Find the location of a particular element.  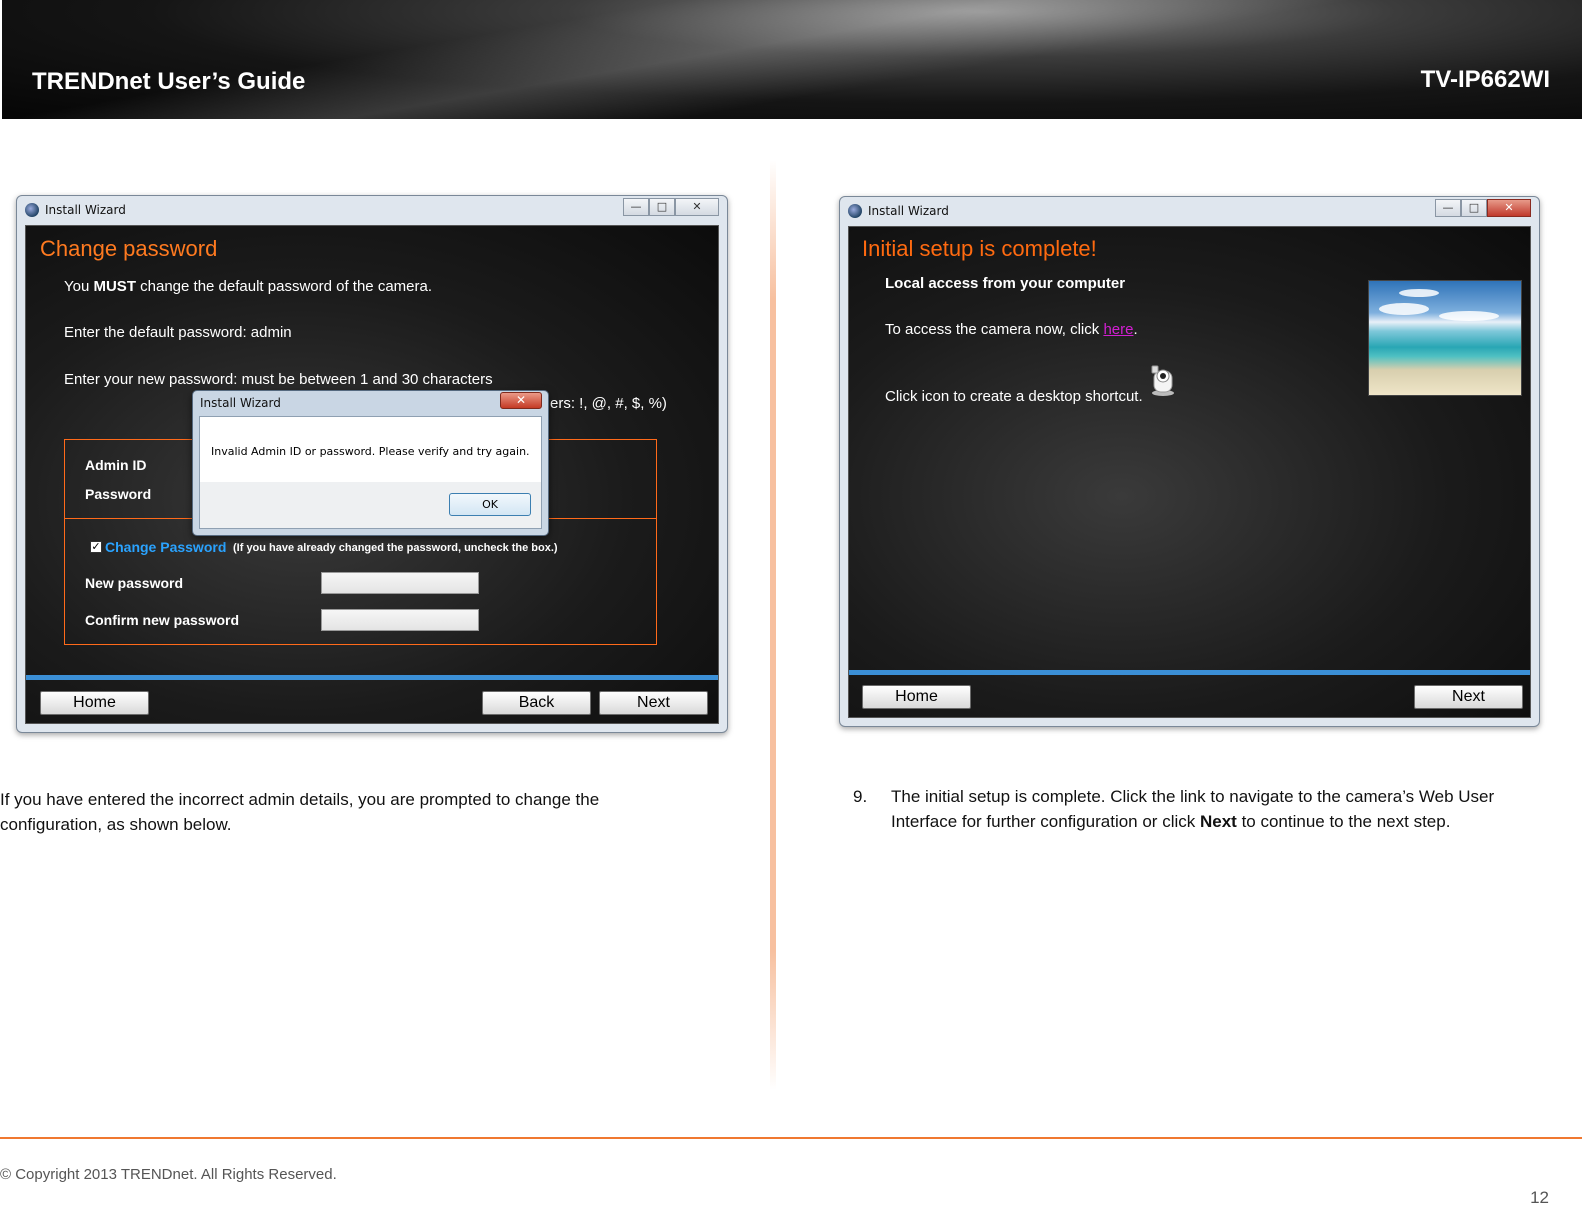

step-next-emphasis: Next is located at coordinates (1218, 821).